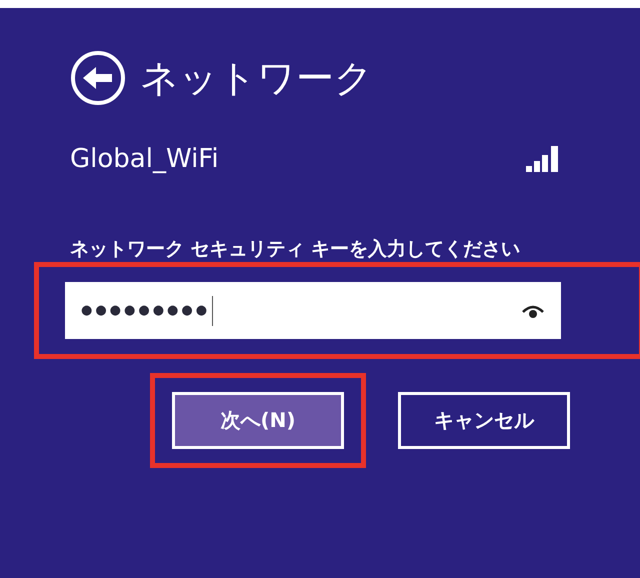 This screenshot has height=578, width=640. I want to click on next-button: 次へ(N), so click(258, 420).